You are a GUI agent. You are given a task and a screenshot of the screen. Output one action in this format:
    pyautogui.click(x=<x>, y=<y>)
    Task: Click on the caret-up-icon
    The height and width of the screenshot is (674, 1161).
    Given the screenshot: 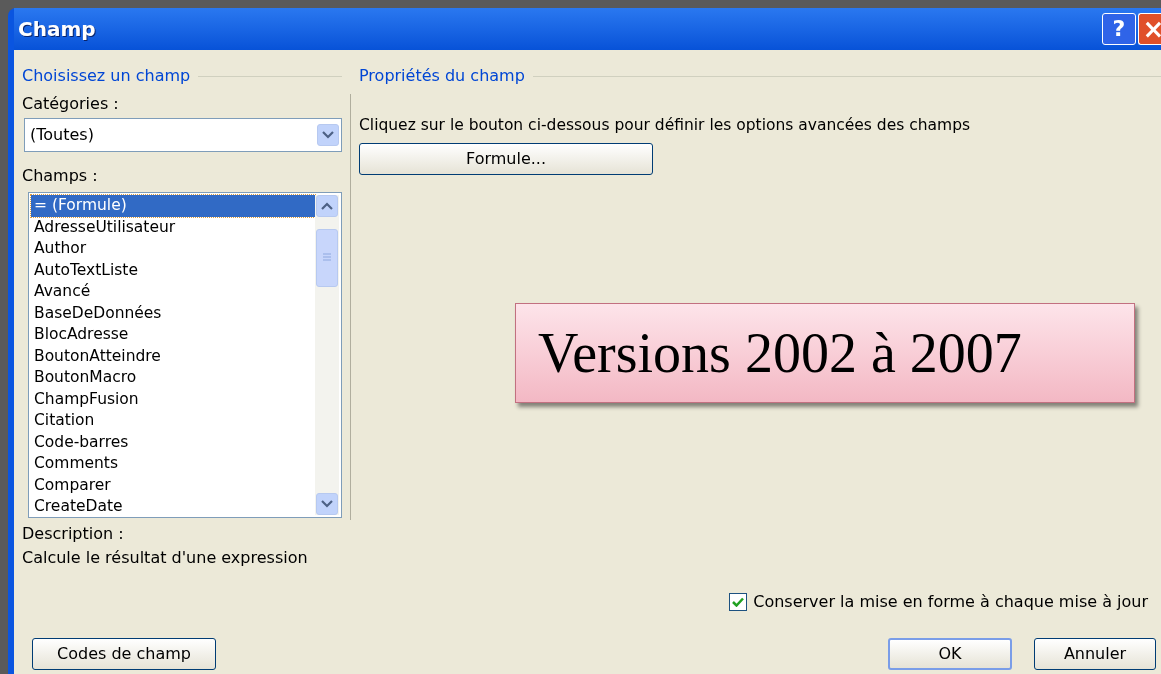 What is the action you would take?
    pyautogui.click(x=327, y=206)
    